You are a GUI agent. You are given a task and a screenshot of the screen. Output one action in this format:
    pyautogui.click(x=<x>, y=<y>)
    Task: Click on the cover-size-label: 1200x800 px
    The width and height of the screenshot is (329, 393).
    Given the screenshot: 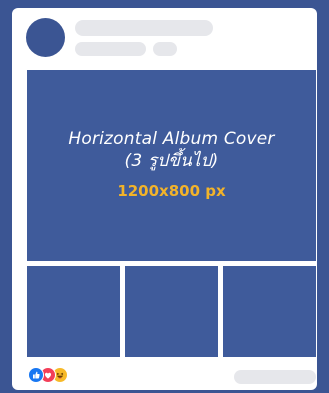 What is the action you would take?
    pyautogui.click(x=171, y=191)
    